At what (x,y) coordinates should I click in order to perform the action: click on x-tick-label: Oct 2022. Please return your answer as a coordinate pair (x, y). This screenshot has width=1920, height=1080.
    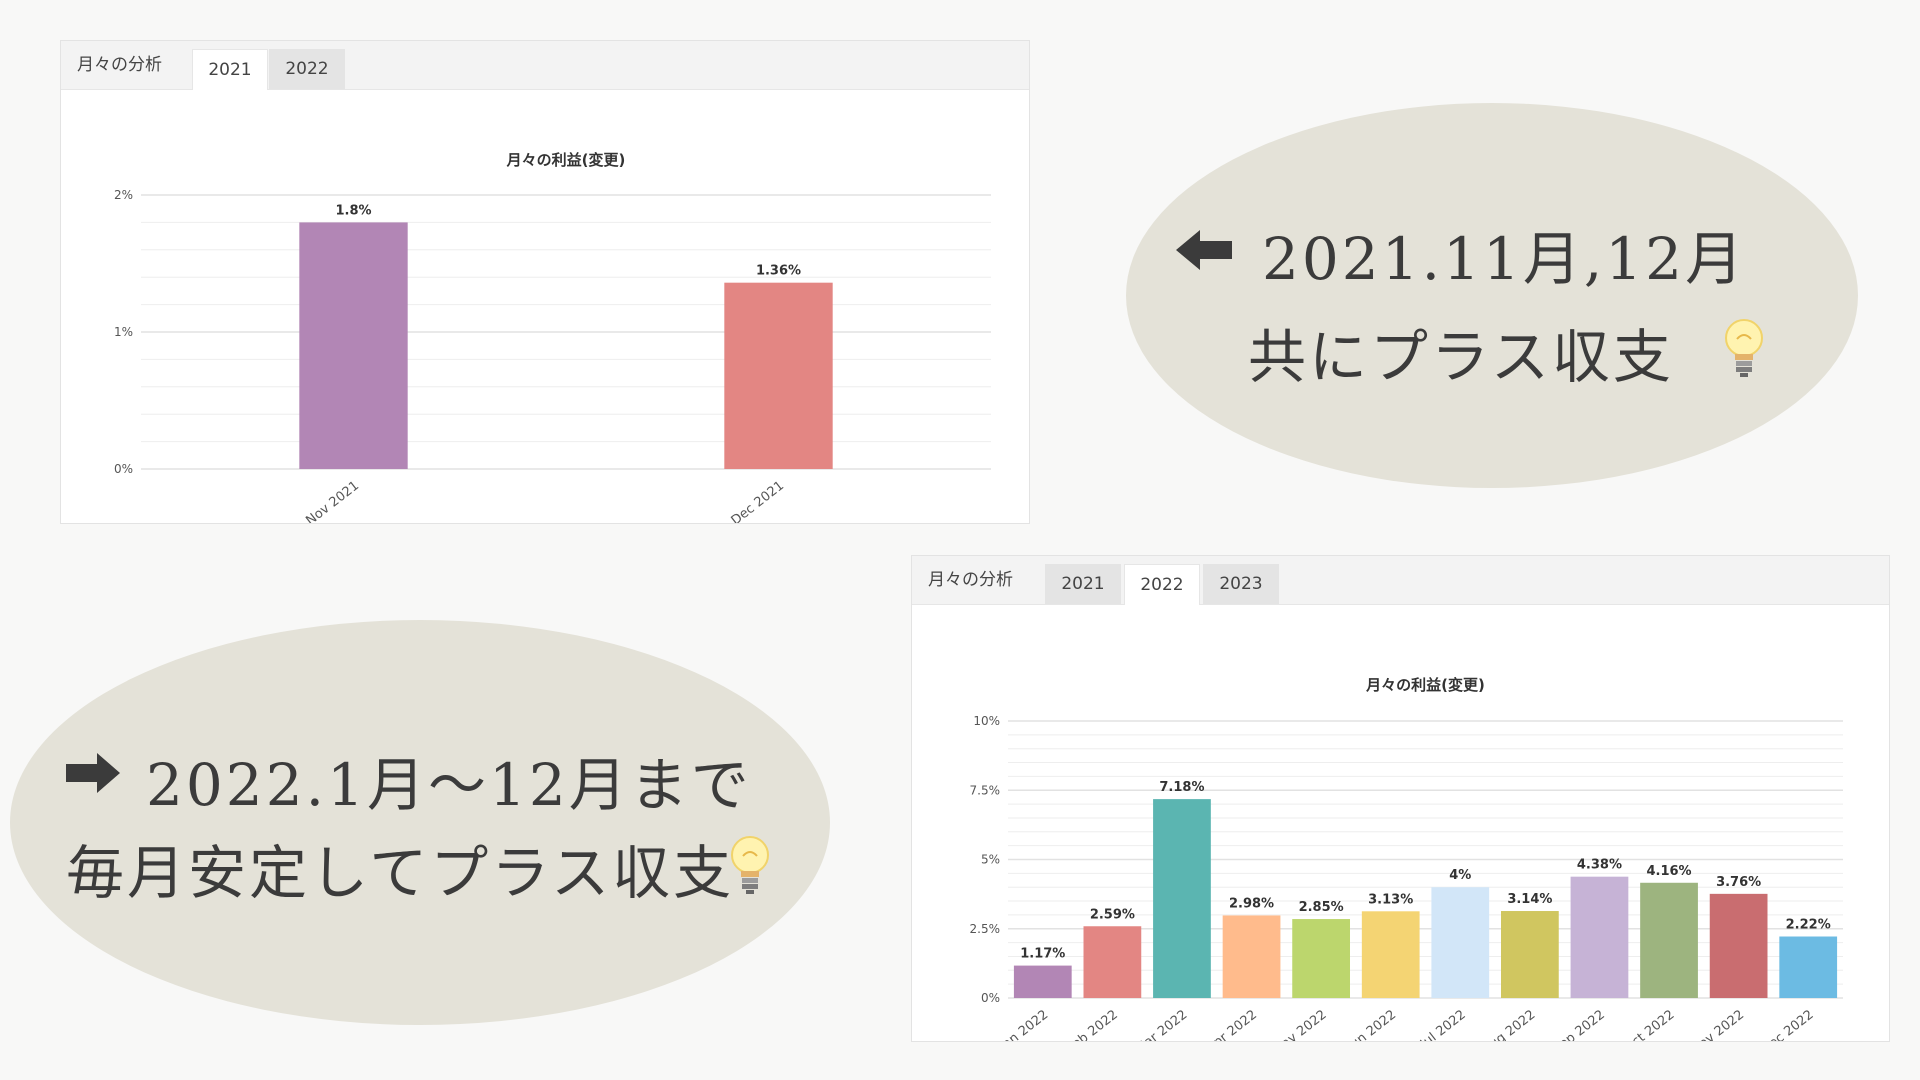
    Looking at the image, I should click on (1649, 1024).